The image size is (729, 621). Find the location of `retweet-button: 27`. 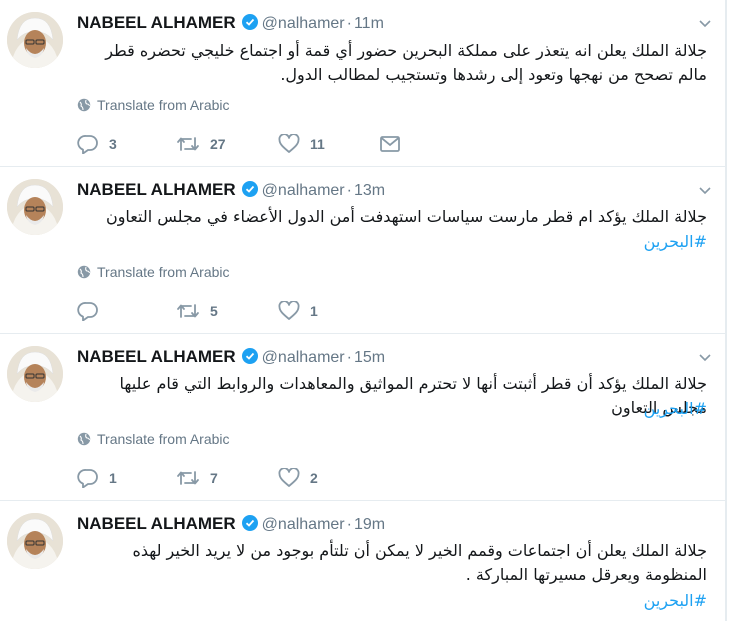

retweet-button: 27 is located at coordinates (201, 144).